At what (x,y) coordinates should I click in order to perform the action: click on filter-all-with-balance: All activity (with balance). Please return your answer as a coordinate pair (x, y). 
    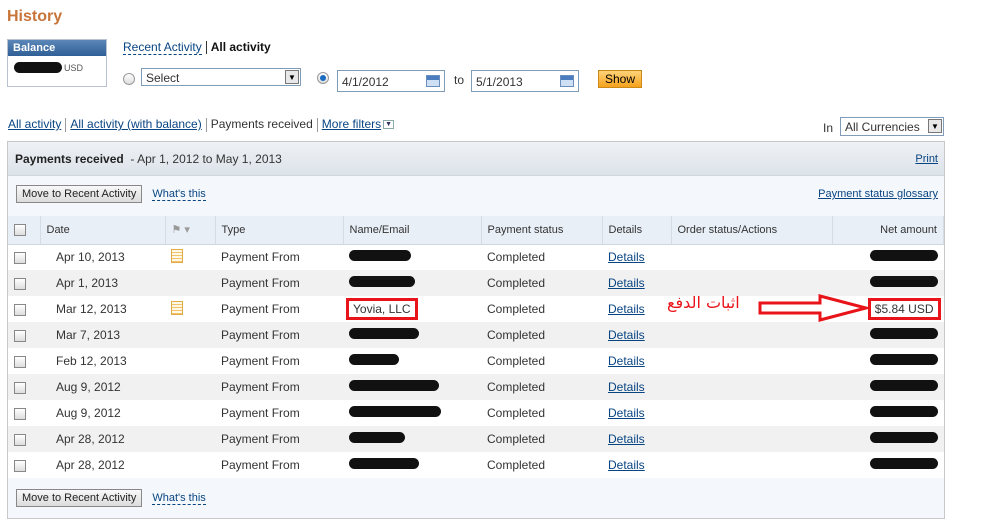
    Looking at the image, I should click on (135, 124).